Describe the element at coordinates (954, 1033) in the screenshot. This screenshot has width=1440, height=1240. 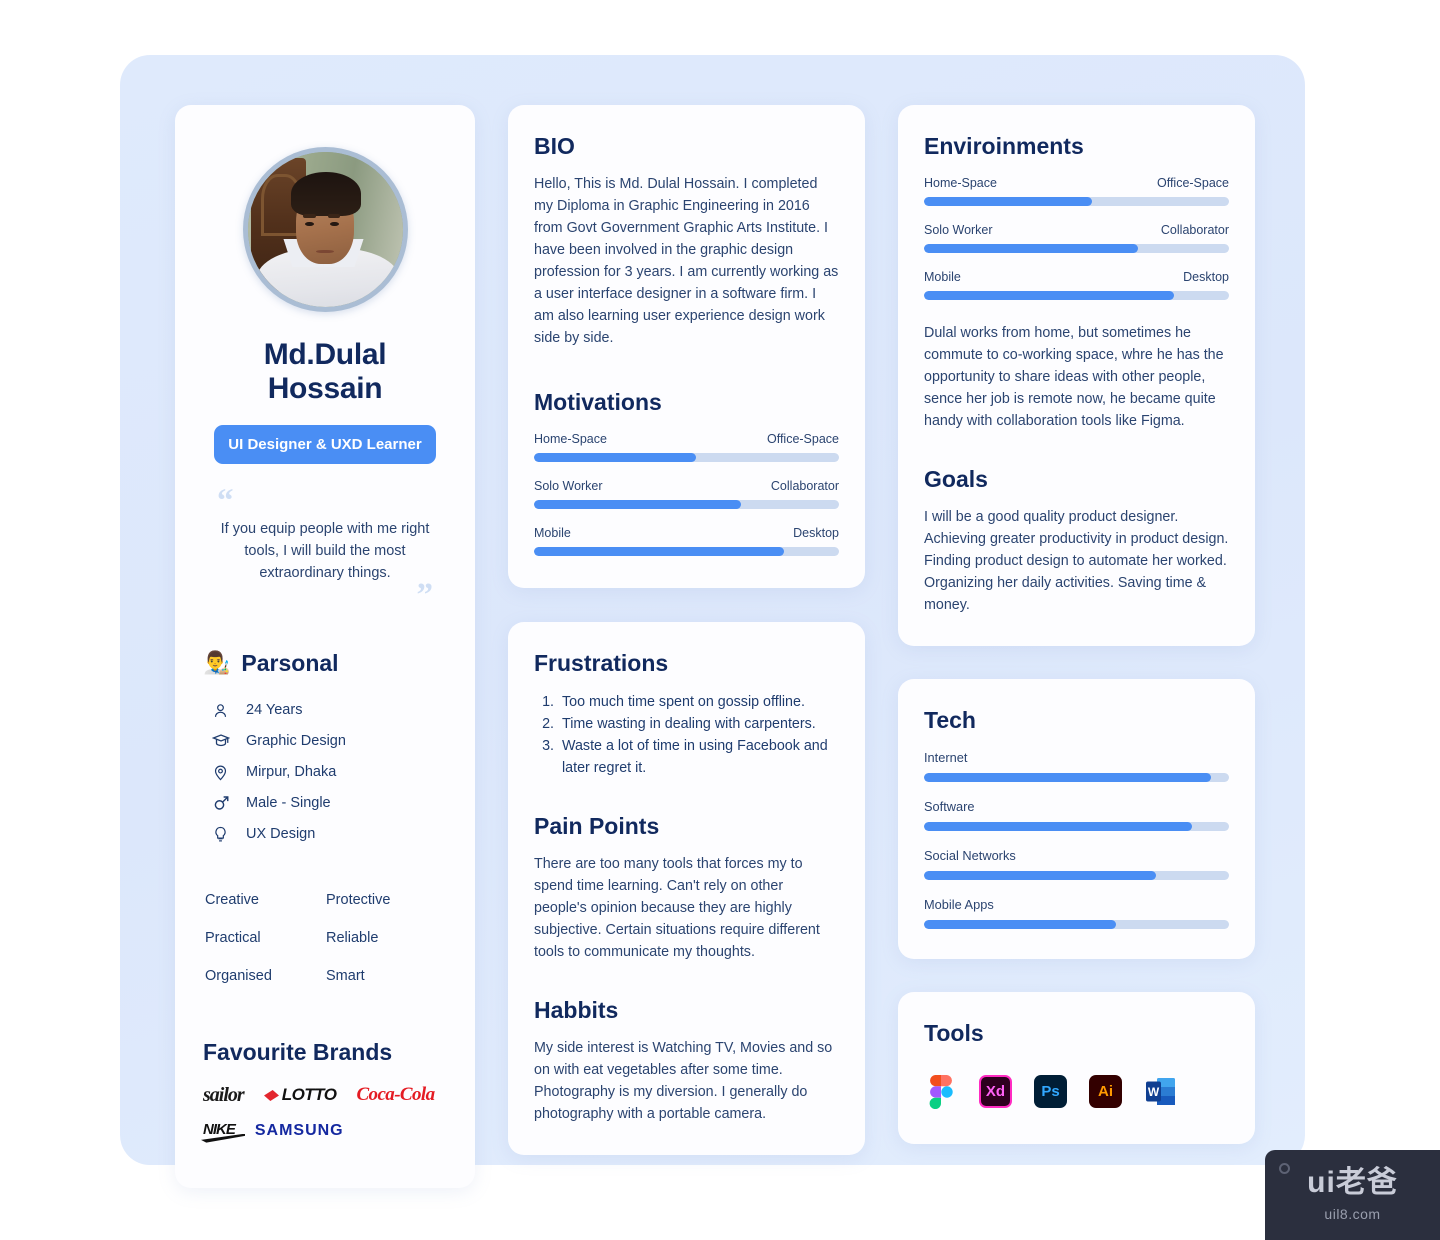
I see `tools-heading: Tools` at that location.